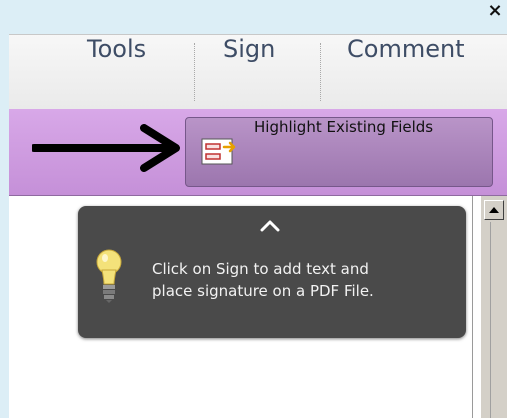 The image size is (507, 418). What do you see at coordinates (263, 291) in the screenshot?
I see `tooltip-line: place signature on a PDF File.` at bounding box center [263, 291].